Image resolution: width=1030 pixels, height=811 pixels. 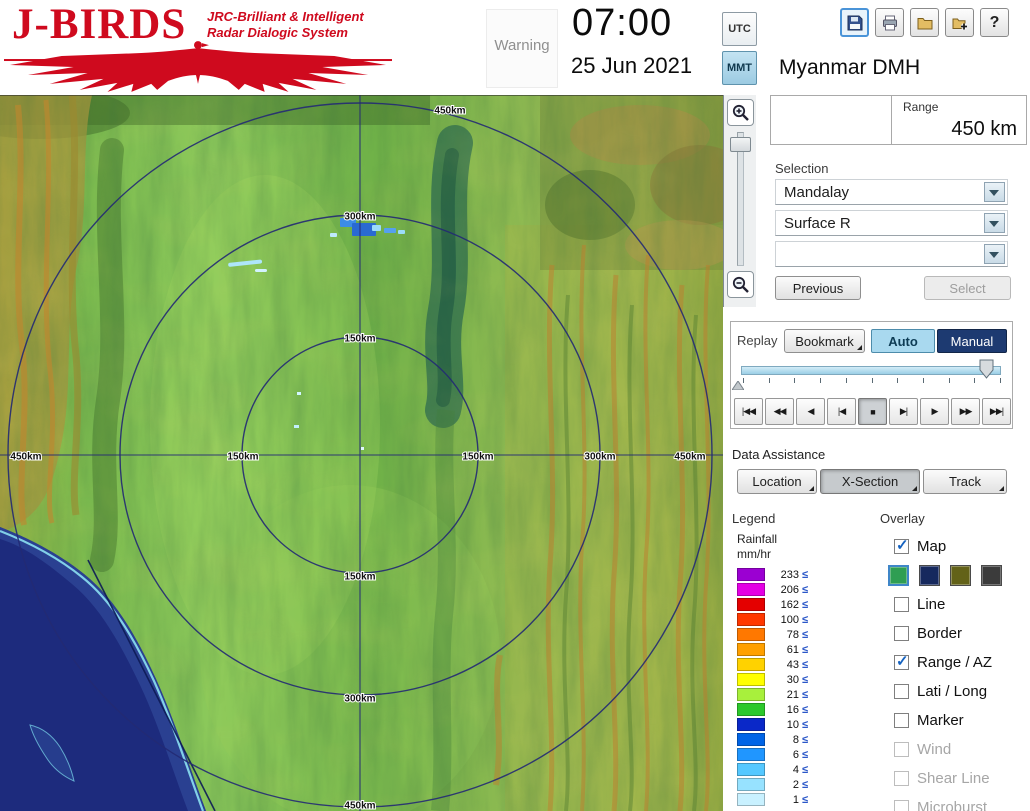 What do you see at coordinates (967, 288) in the screenshot?
I see `select-button: Select` at bounding box center [967, 288].